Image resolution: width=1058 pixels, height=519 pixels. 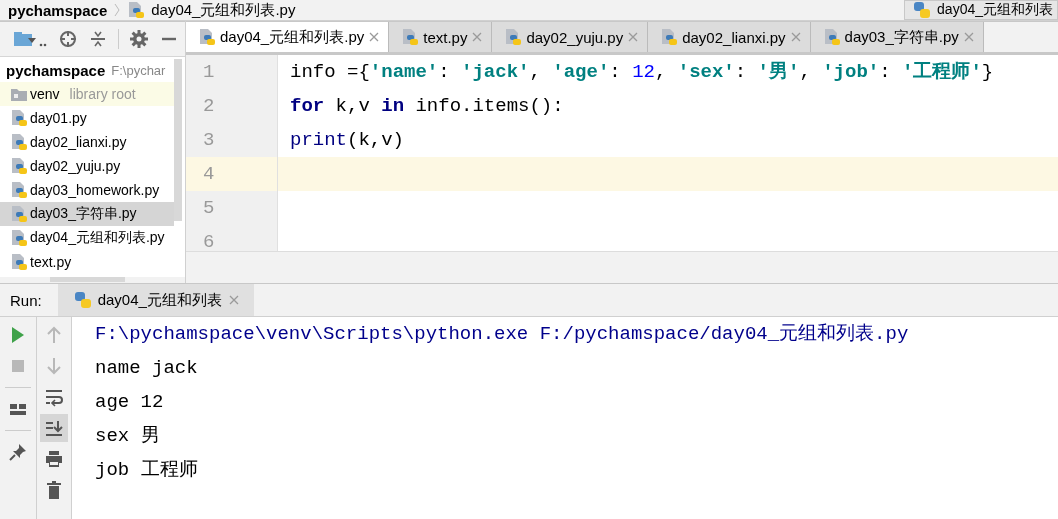 What do you see at coordinates (570, 37) in the screenshot?
I see `editor-tab: day02_yuju.py` at bounding box center [570, 37].